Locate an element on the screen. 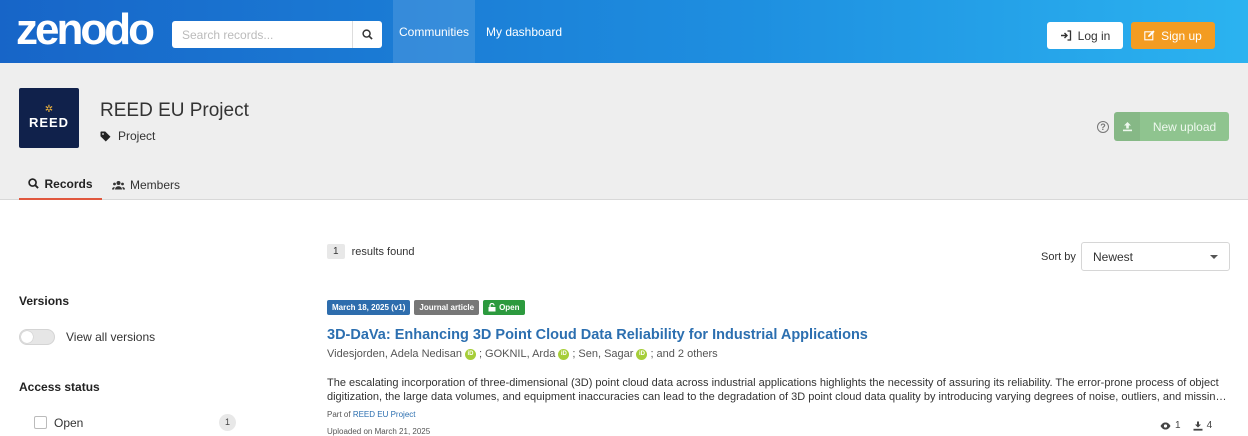 The image size is (1248, 436). signup-label: Sign up is located at coordinates (1181, 35).